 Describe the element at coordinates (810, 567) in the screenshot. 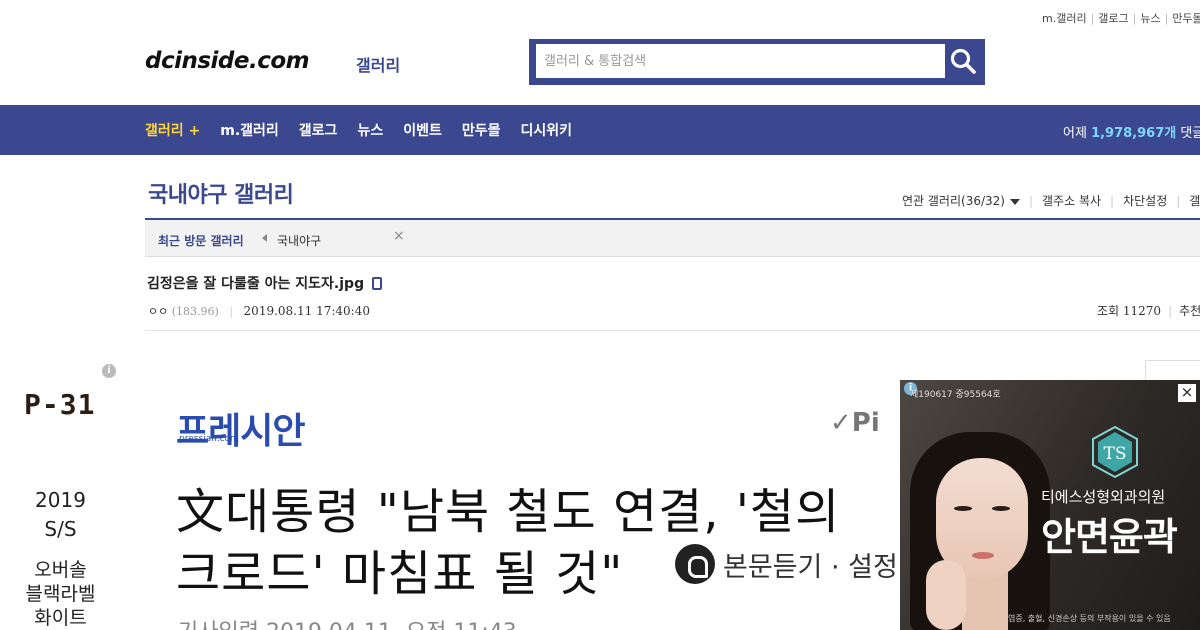

I see `listen-label: 본문듣기 · 설정` at that location.